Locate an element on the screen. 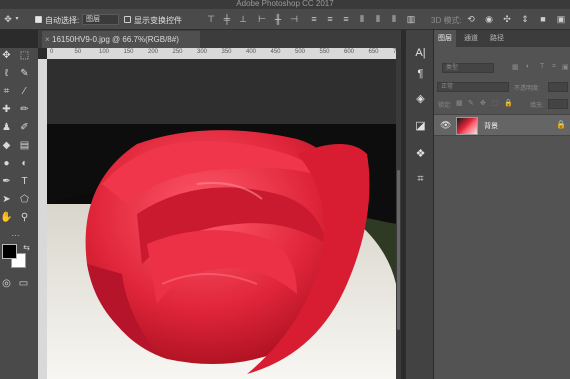  eyedropper-tool-icon: ⁄ is located at coordinates (24, 92).